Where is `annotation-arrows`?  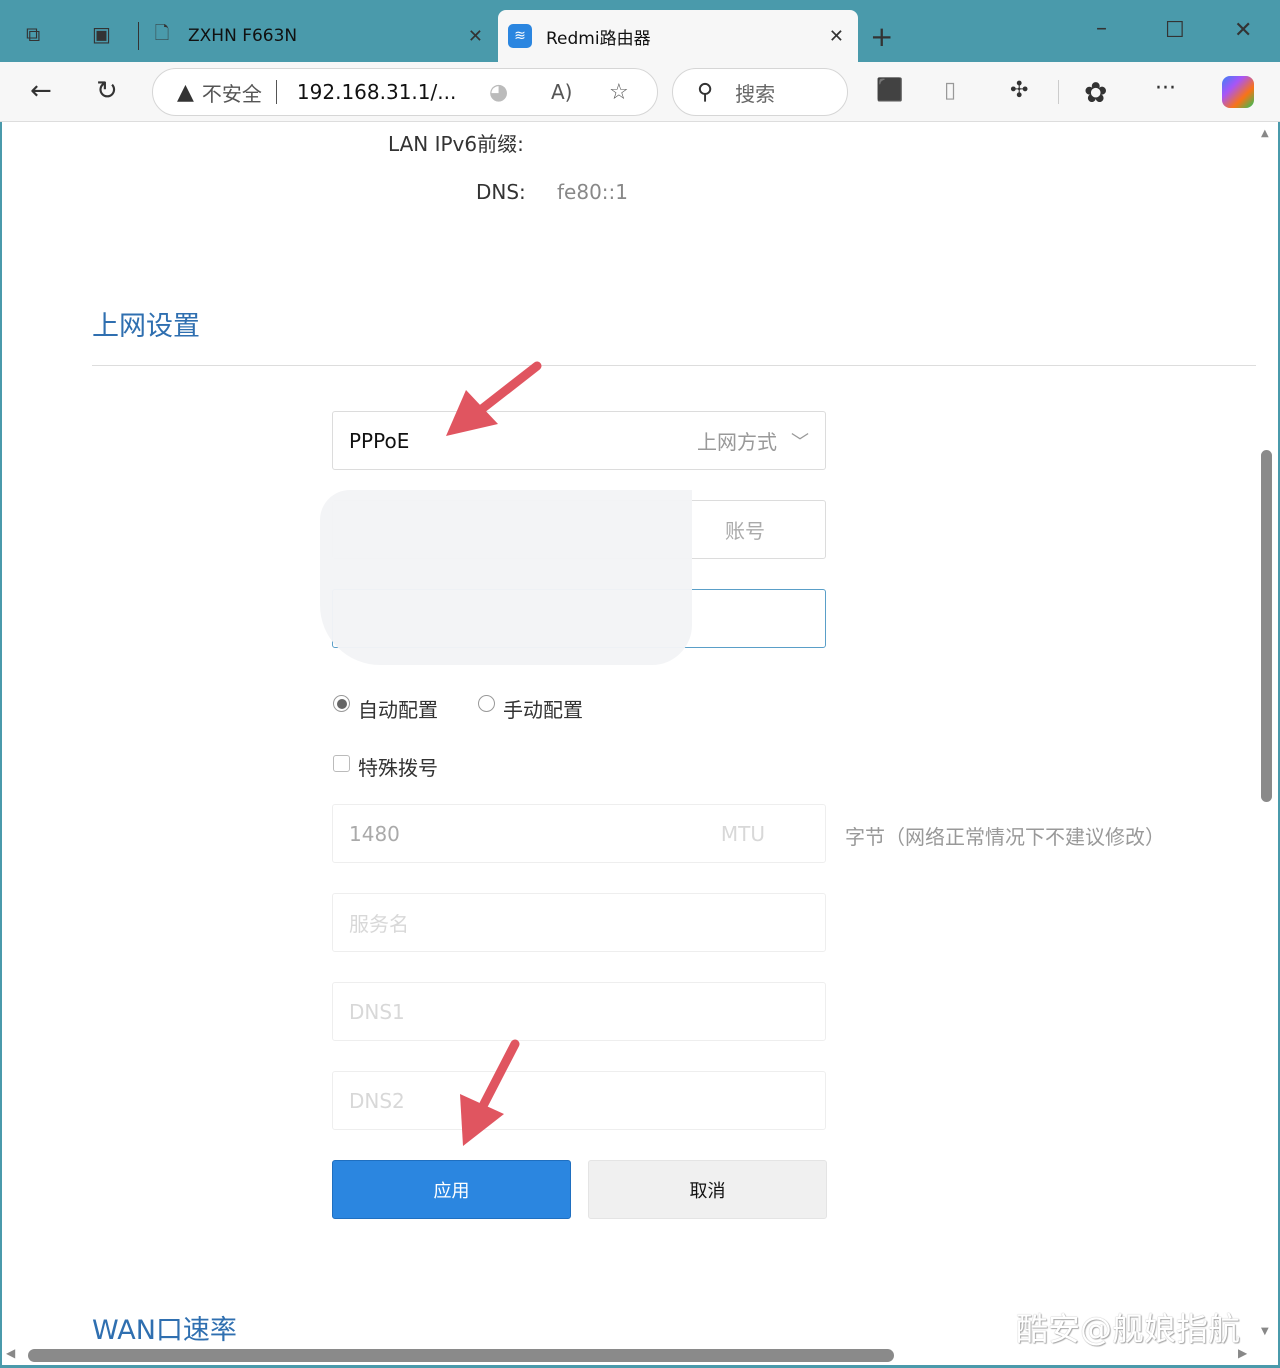
annotation-arrows is located at coordinates (494, 753).